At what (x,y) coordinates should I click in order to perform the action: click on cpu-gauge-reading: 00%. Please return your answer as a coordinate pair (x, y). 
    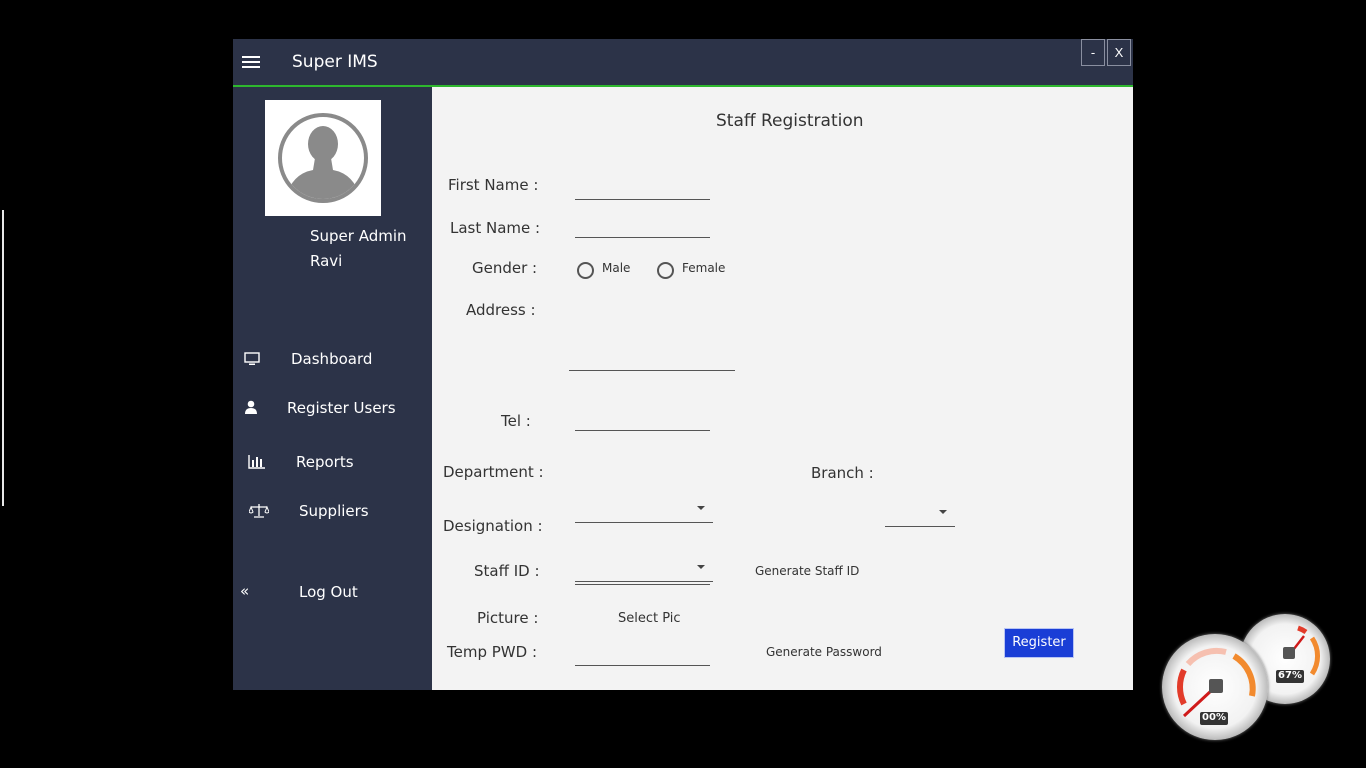
    Looking at the image, I should click on (1214, 718).